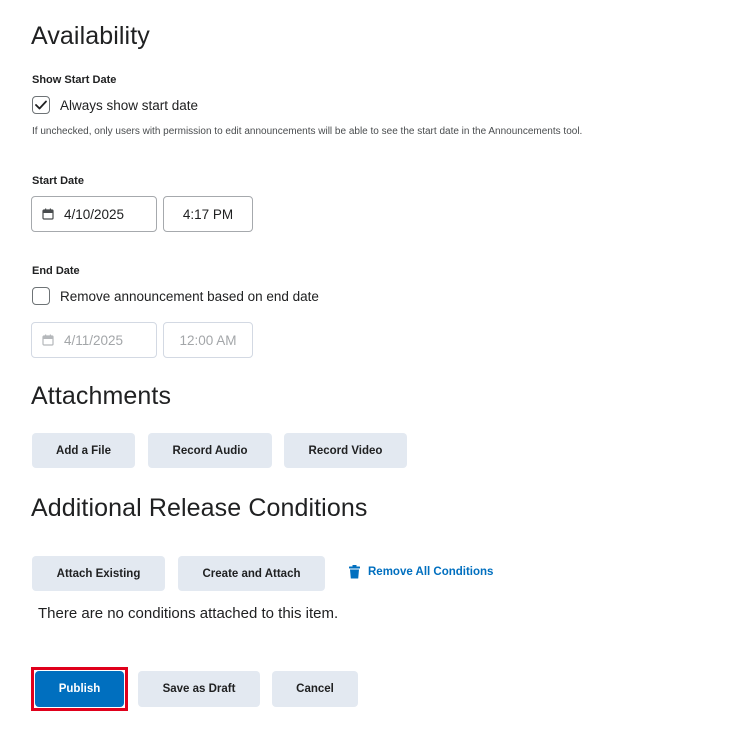  I want to click on remove-announcement-option: Remove announcement based on end date, so click(175, 296).